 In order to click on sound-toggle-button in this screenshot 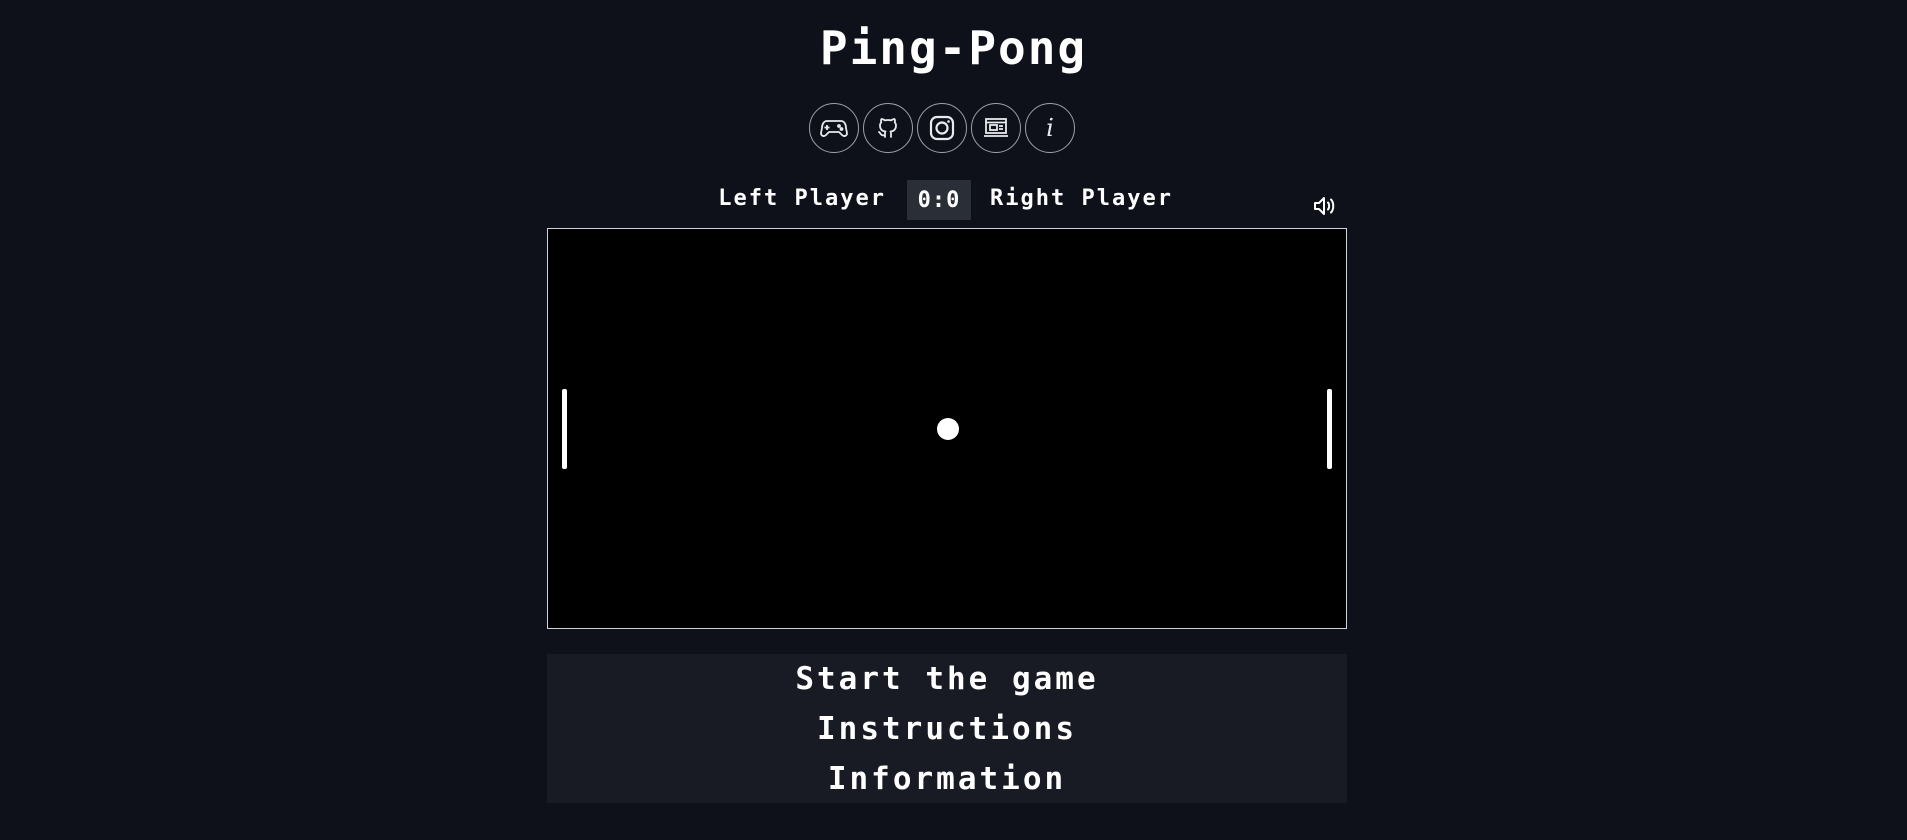, I will do `click(1325, 206)`.